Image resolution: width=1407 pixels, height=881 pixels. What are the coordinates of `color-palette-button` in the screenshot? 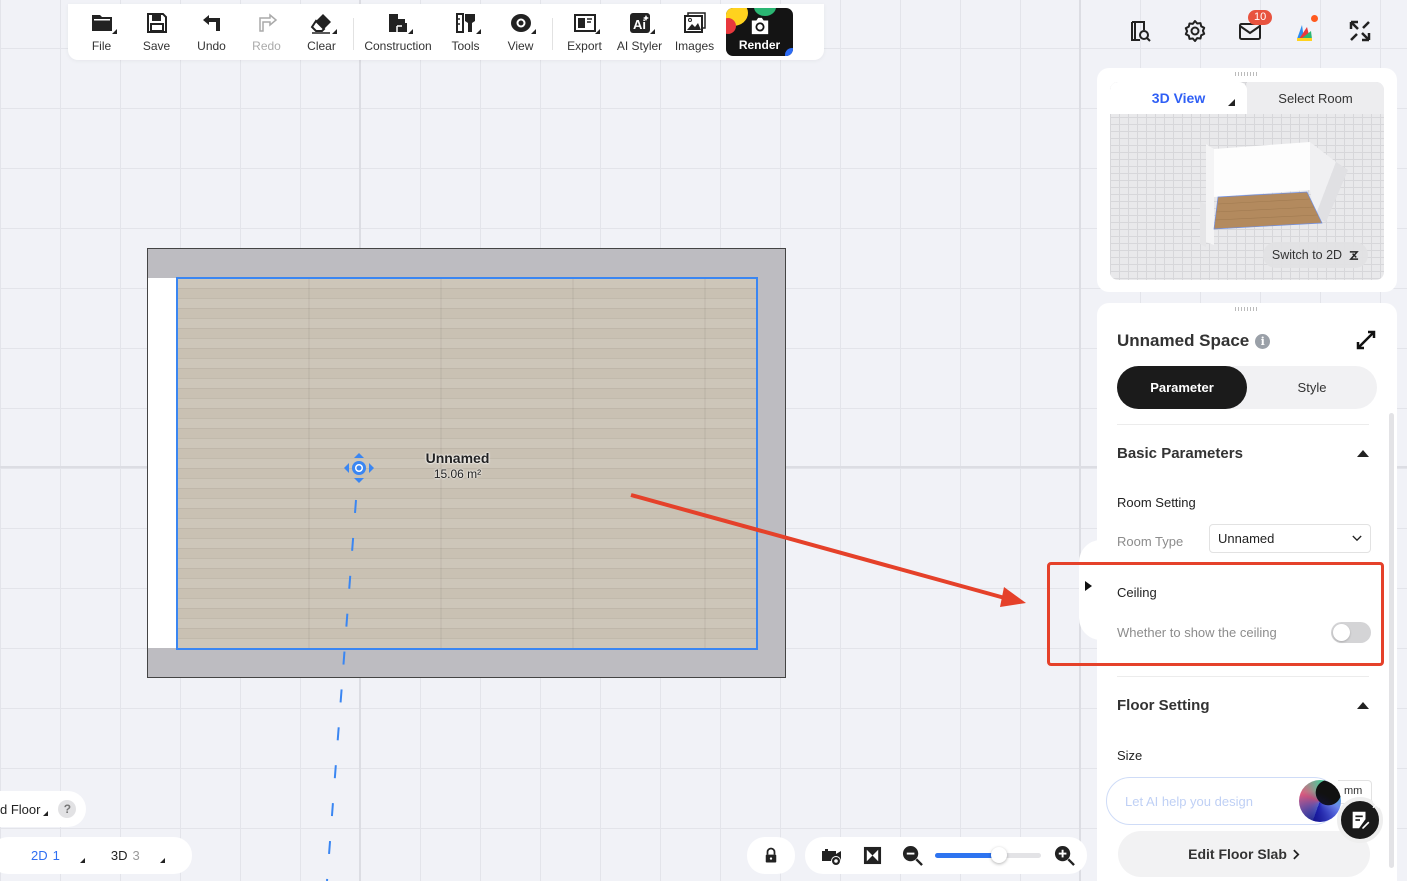 It's located at (1304, 31).